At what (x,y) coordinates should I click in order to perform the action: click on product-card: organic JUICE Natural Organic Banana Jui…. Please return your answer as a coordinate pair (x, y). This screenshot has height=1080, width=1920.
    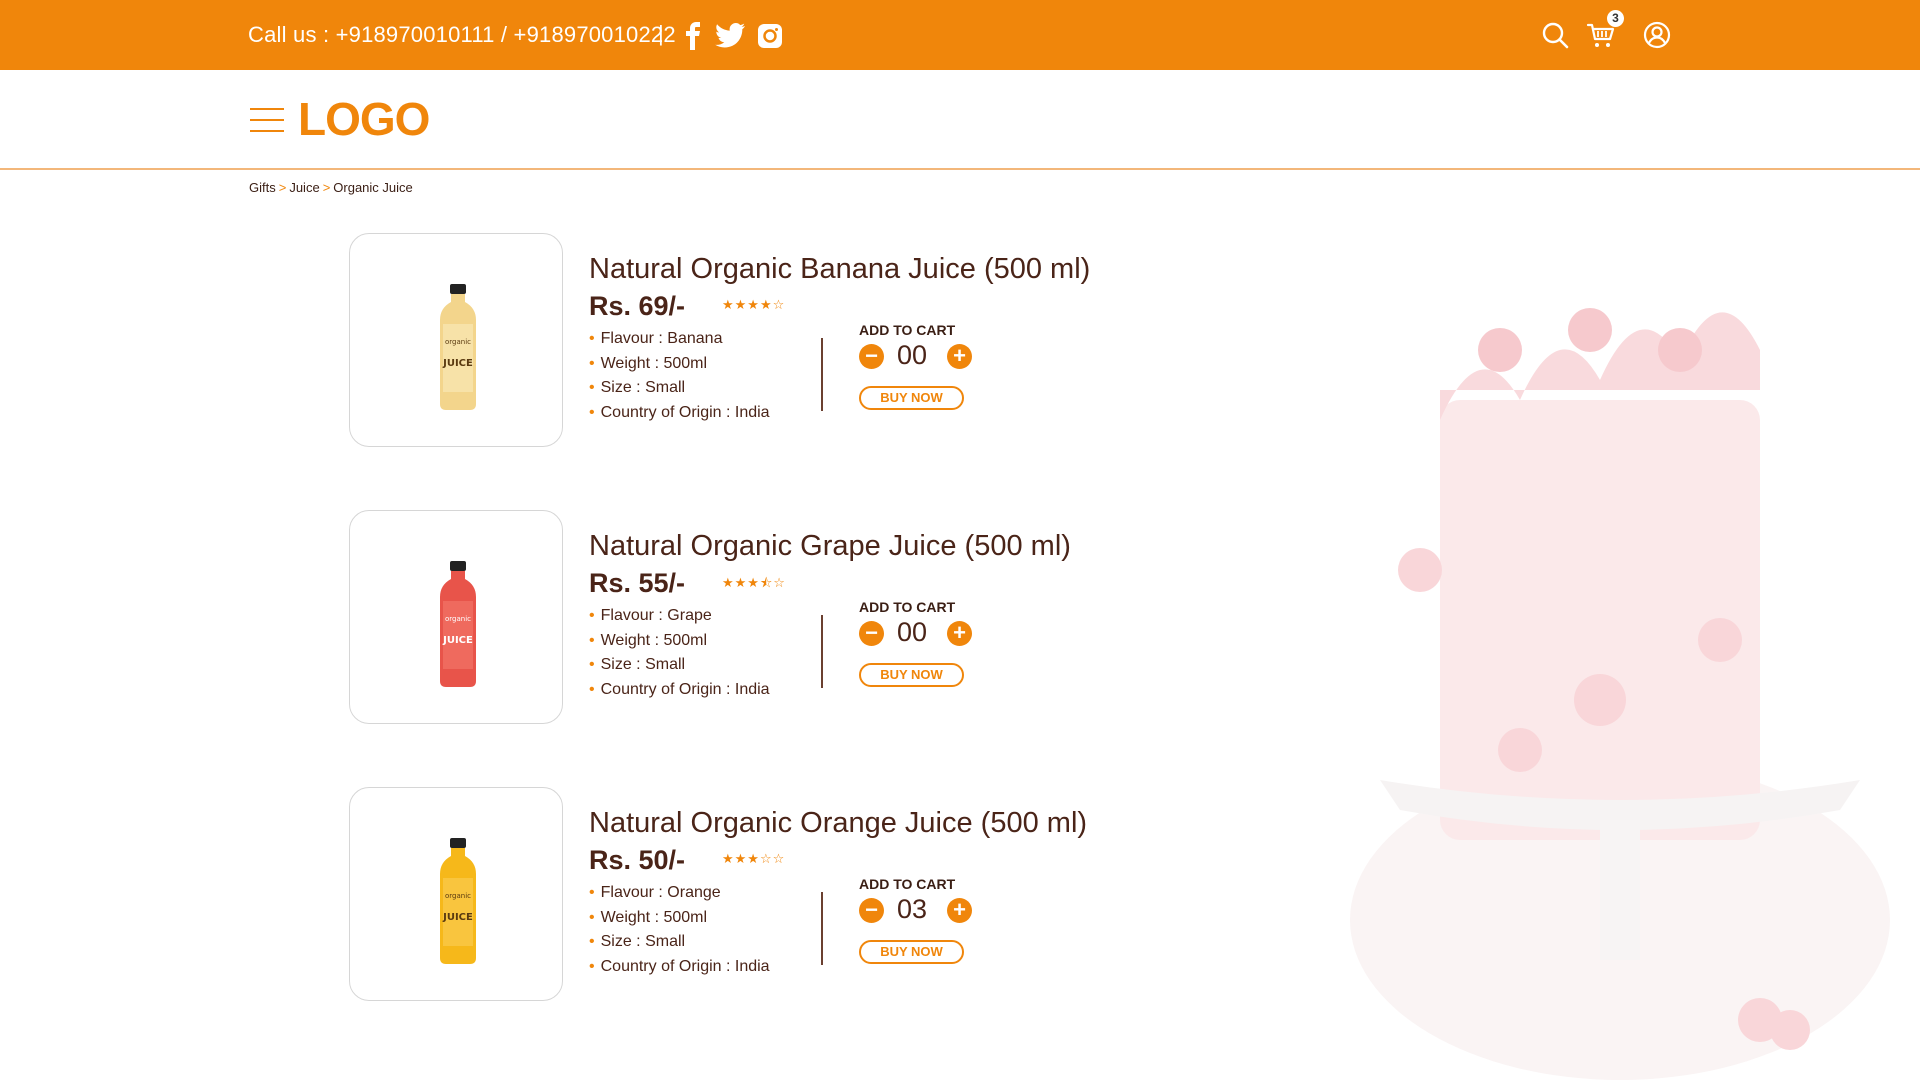
    Looking at the image, I should click on (779, 340).